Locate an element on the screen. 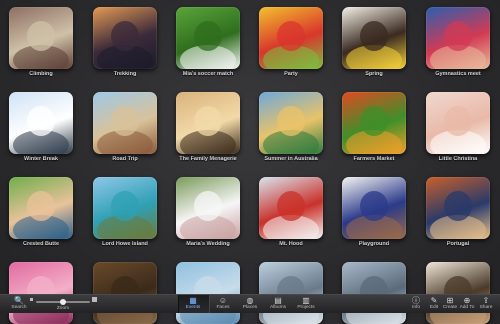  event-album: Farmers Market is located at coordinates (374, 127).